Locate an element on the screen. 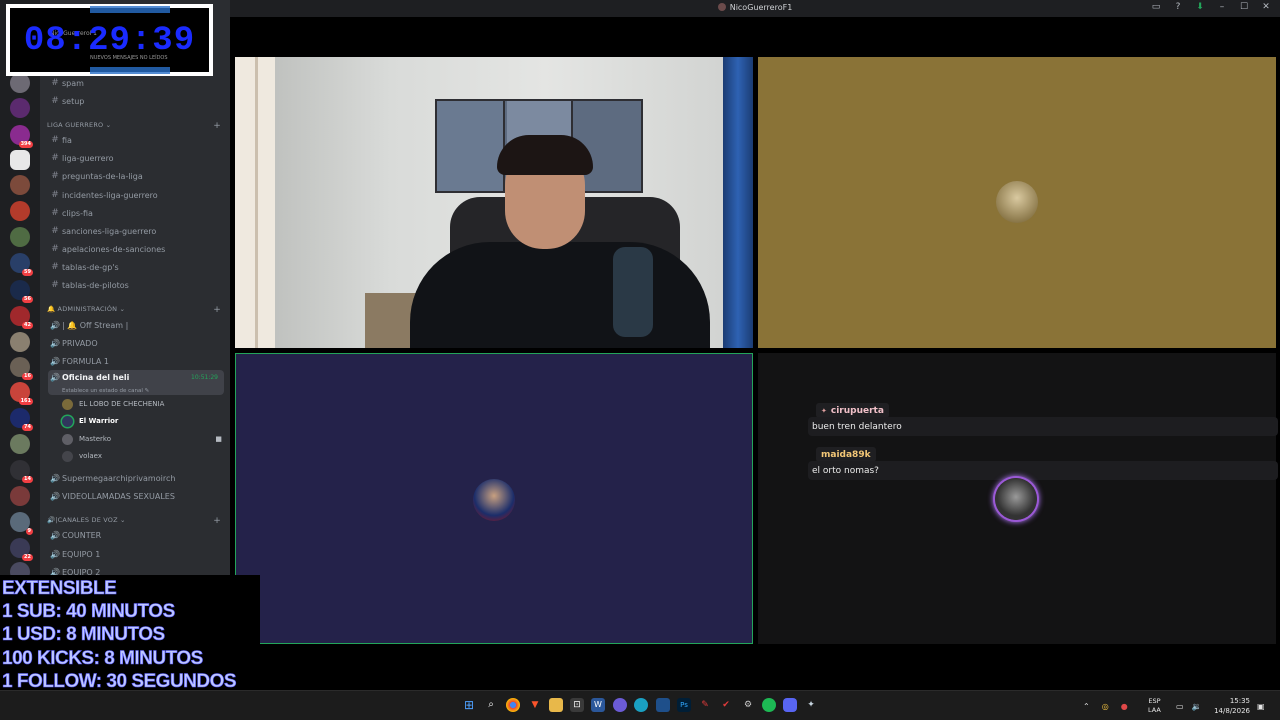 This screenshot has height=720, width=1280. chat-user-name: maida89k is located at coordinates (846, 454).